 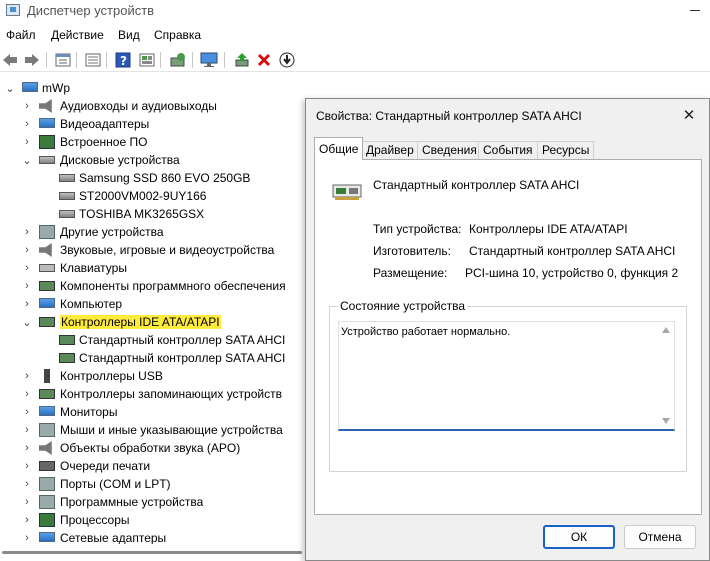 What do you see at coordinates (147, 60) in the screenshot?
I see `grid-icon` at bounding box center [147, 60].